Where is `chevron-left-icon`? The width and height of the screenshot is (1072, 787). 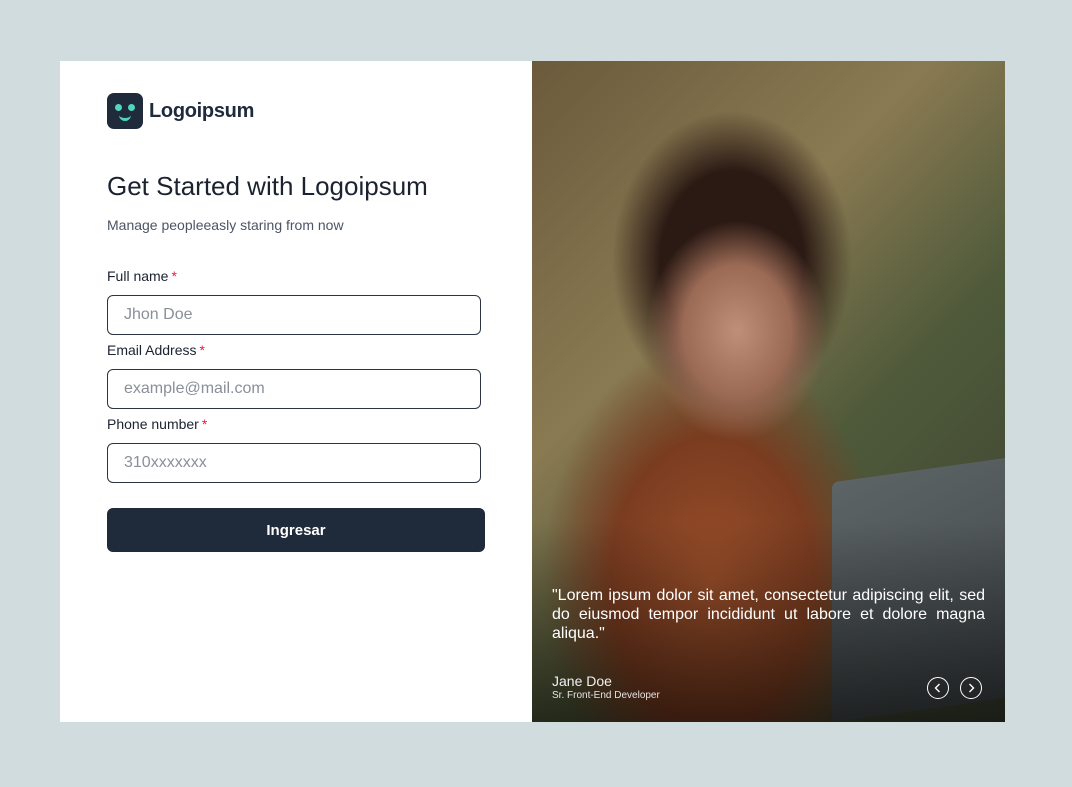 chevron-left-icon is located at coordinates (937, 688).